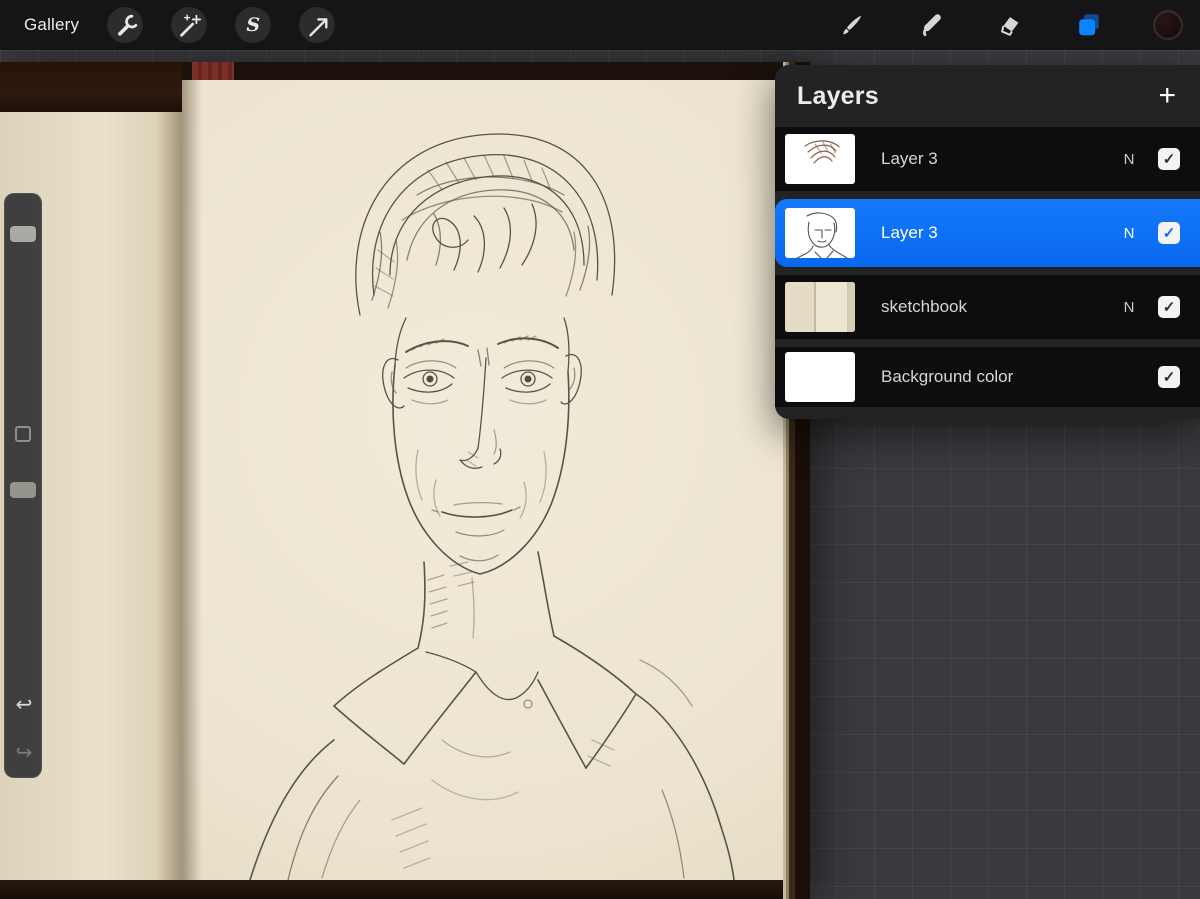 The height and width of the screenshot is (899, 1200). What do you see at coordinates (391, 889) in the screenshot?
I see `book-bottom-edge` at bounding box center [391, 889].